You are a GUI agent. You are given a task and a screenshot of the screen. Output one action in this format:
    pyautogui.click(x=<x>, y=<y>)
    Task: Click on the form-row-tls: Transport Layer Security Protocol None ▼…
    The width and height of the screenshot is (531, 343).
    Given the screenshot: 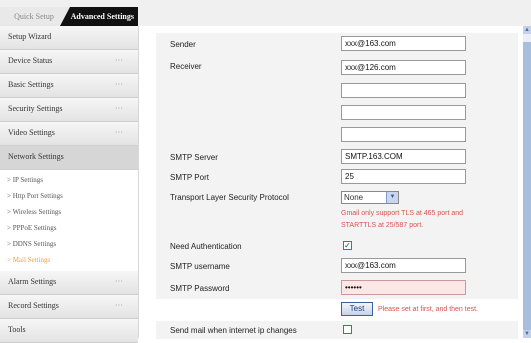 What is the action you would take?
    pyautogui.click(x=337, y=212)
    